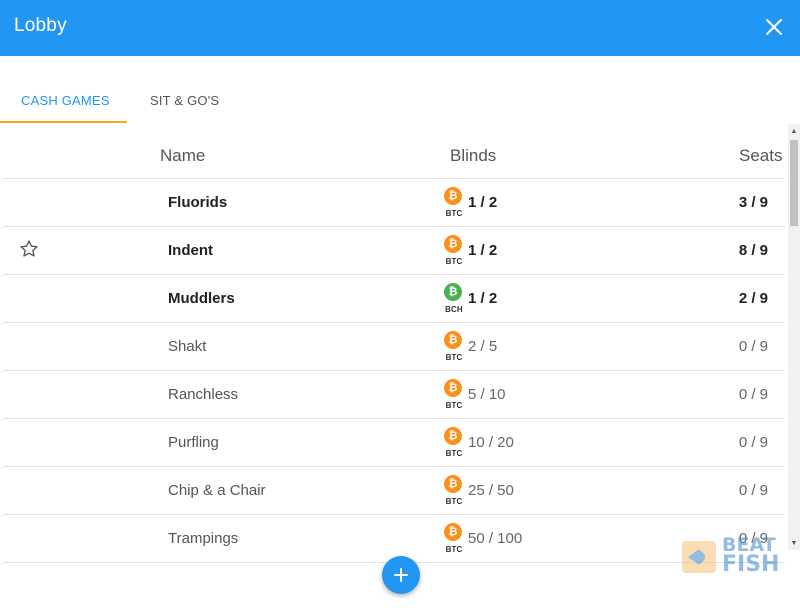 Image resolution: width=800 pixels, height=608 pixels. I want to click on column-header-name: Name, so click(182, 156).